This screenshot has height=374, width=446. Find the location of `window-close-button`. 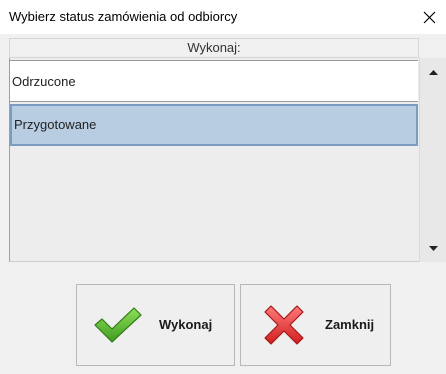

window-close-button is located at coordinates (429, 17).